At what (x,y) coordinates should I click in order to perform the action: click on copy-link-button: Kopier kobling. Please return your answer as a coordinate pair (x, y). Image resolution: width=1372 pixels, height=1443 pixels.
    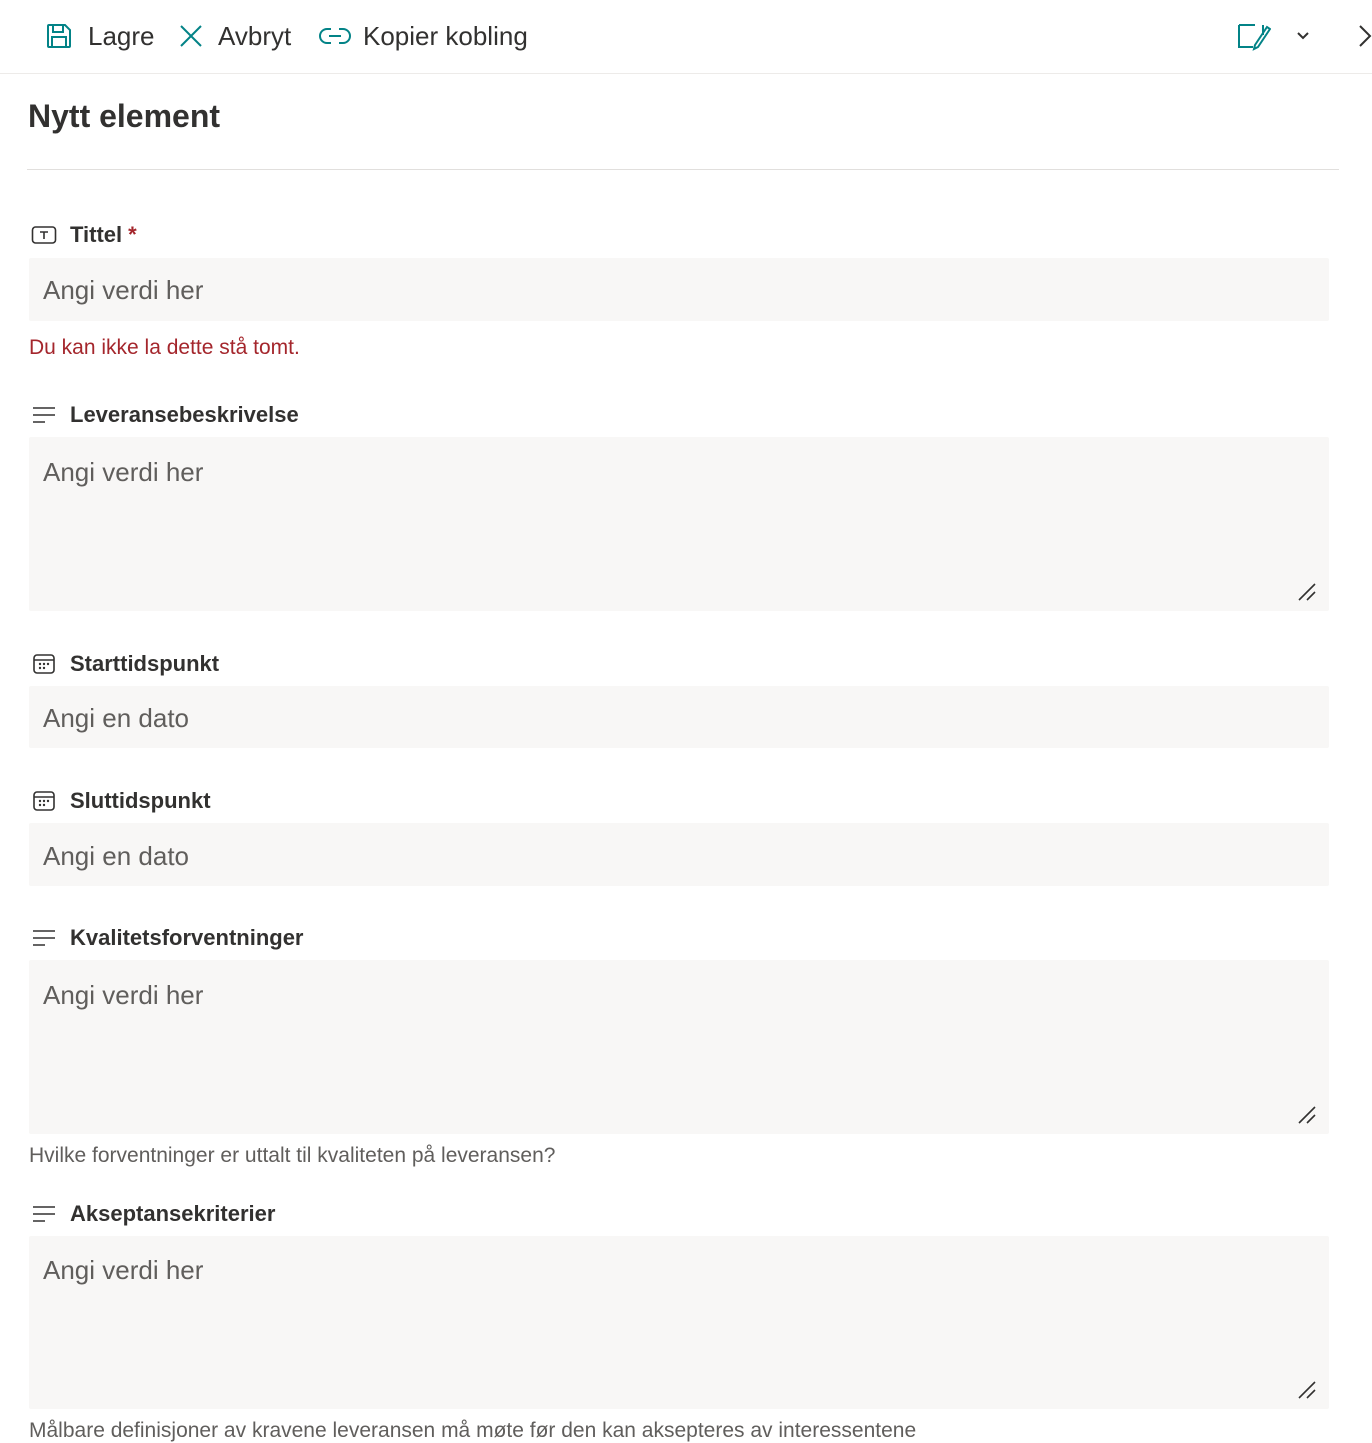
    Looking at the image, I should click on (423, 36).